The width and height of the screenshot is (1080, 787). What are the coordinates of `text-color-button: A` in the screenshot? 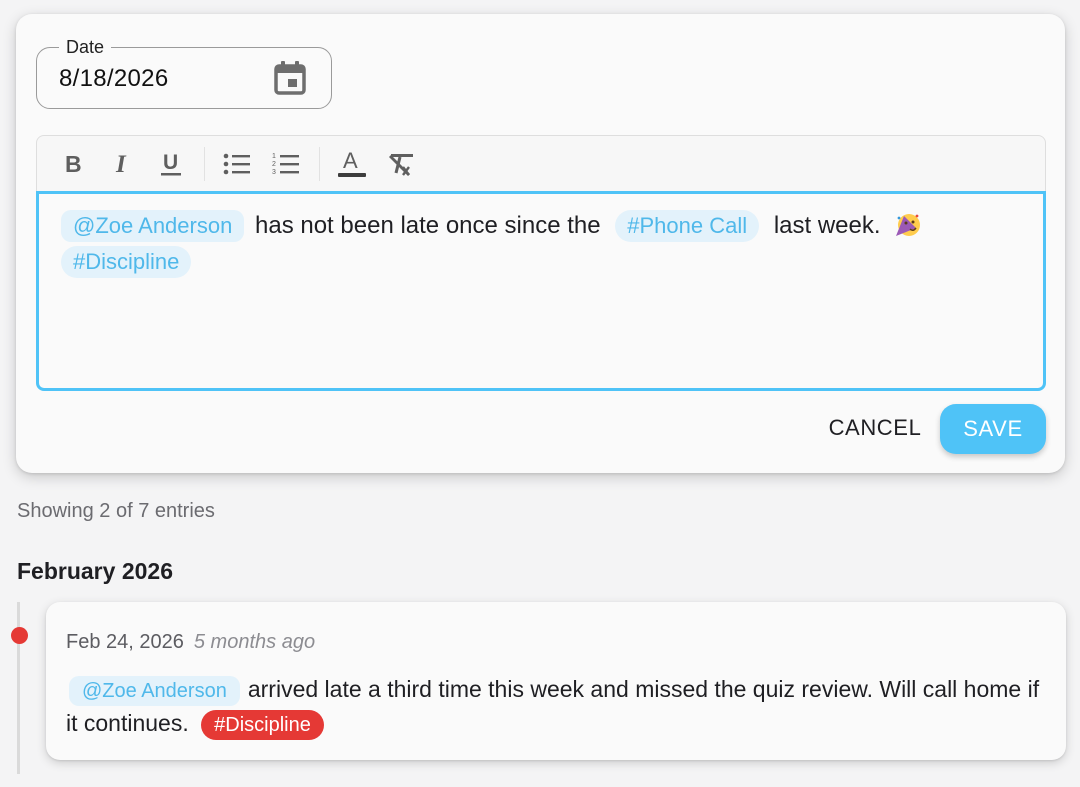 It's located at (352, 164).